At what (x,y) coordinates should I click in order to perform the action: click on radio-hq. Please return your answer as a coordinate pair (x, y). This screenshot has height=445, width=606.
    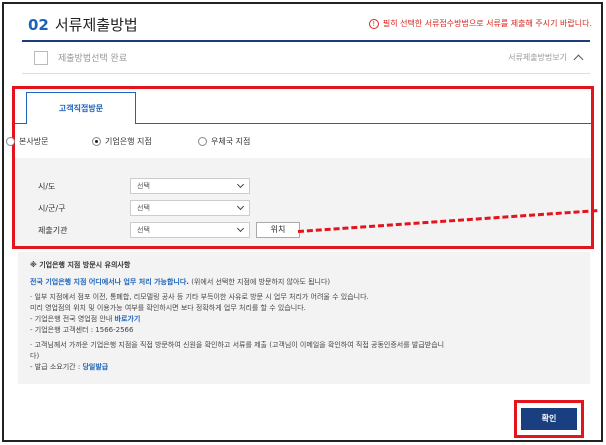
    Looking at the image, I should click on (10, 141).